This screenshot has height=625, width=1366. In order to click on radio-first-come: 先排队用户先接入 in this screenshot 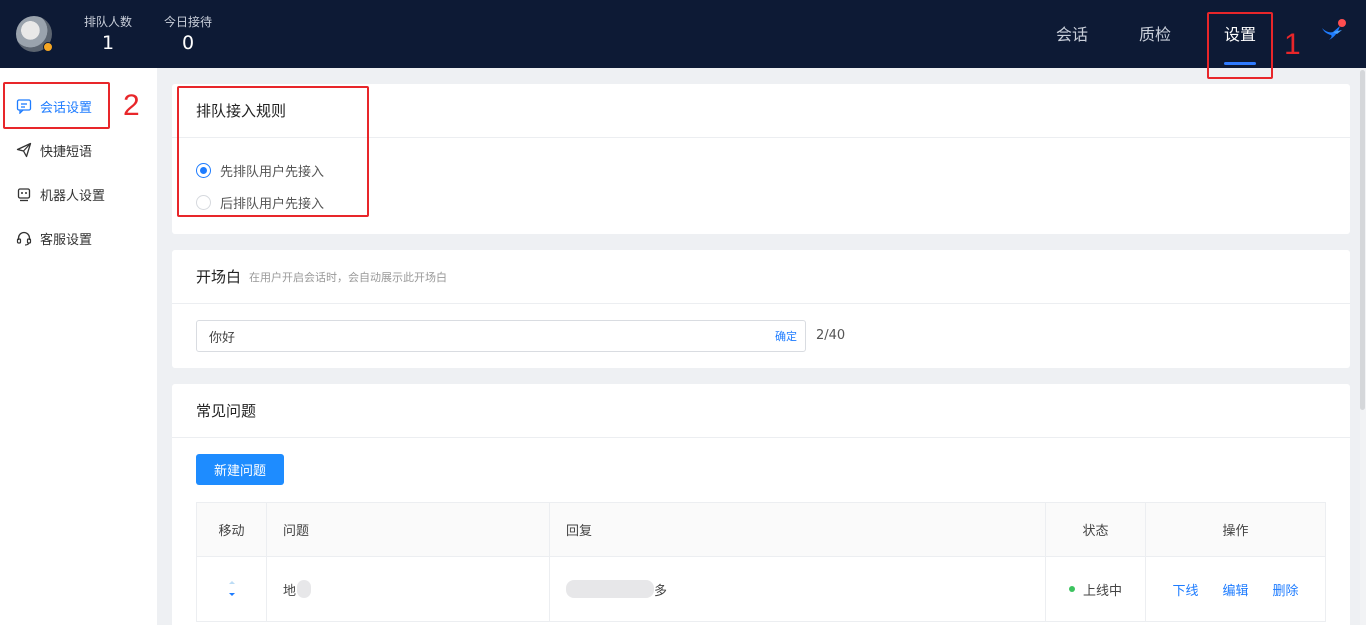, I will do `click(260, 170)`.